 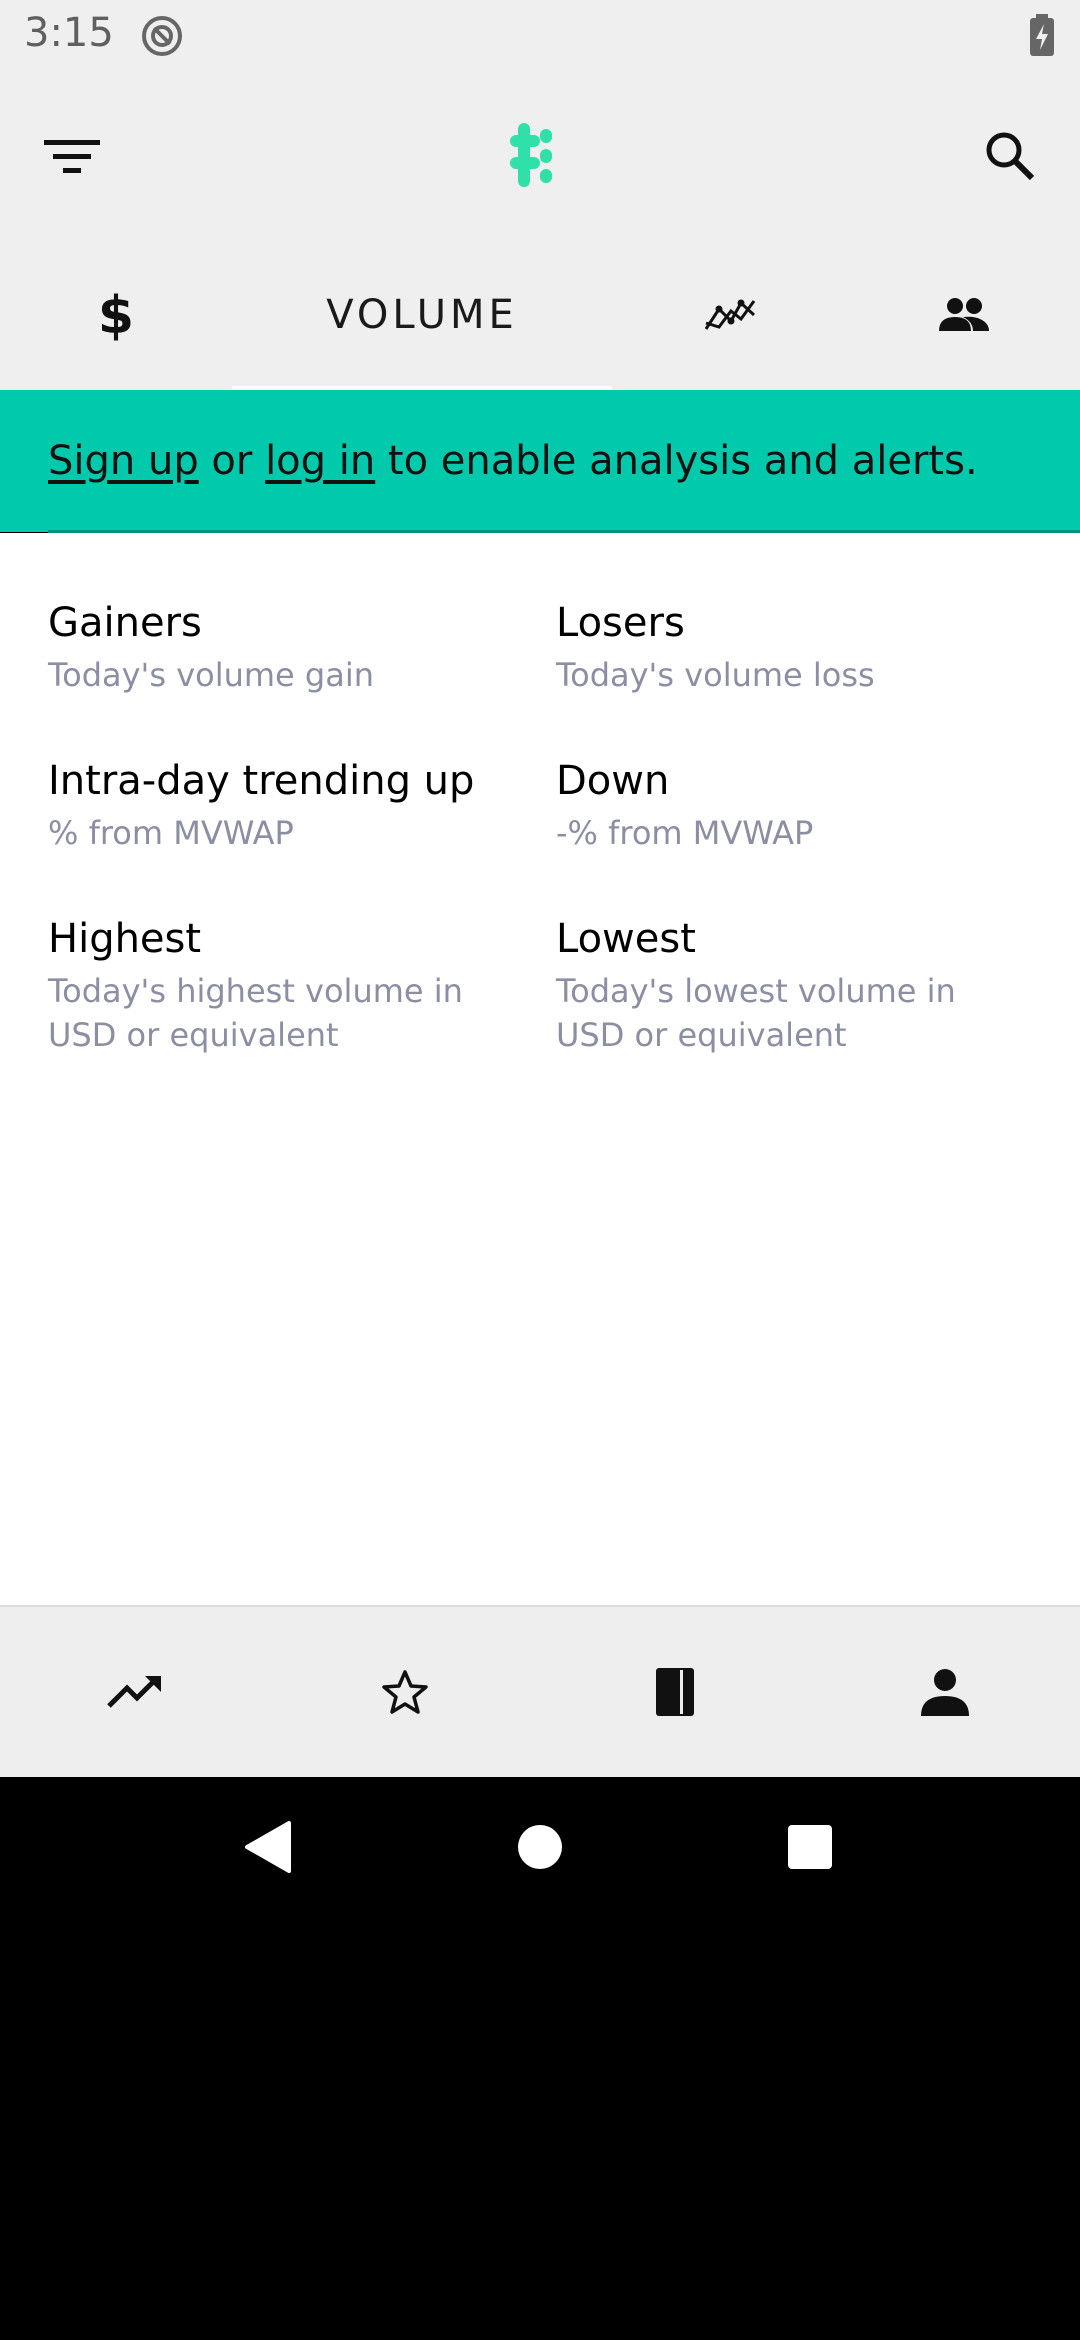 I want to click on recent-apps-button, so click(x=810, y=1847).